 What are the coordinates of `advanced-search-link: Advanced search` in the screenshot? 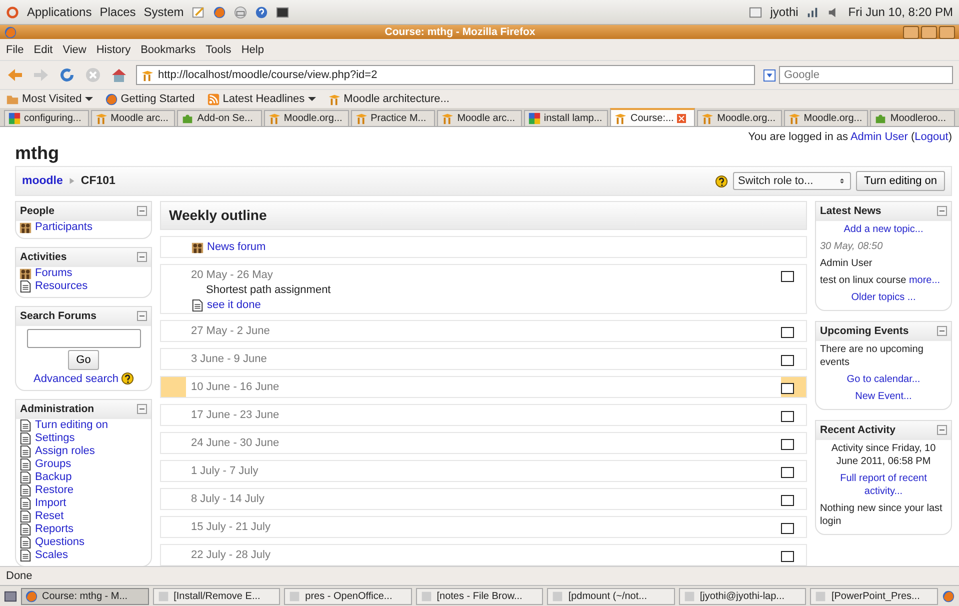 It's located at (76, 378).